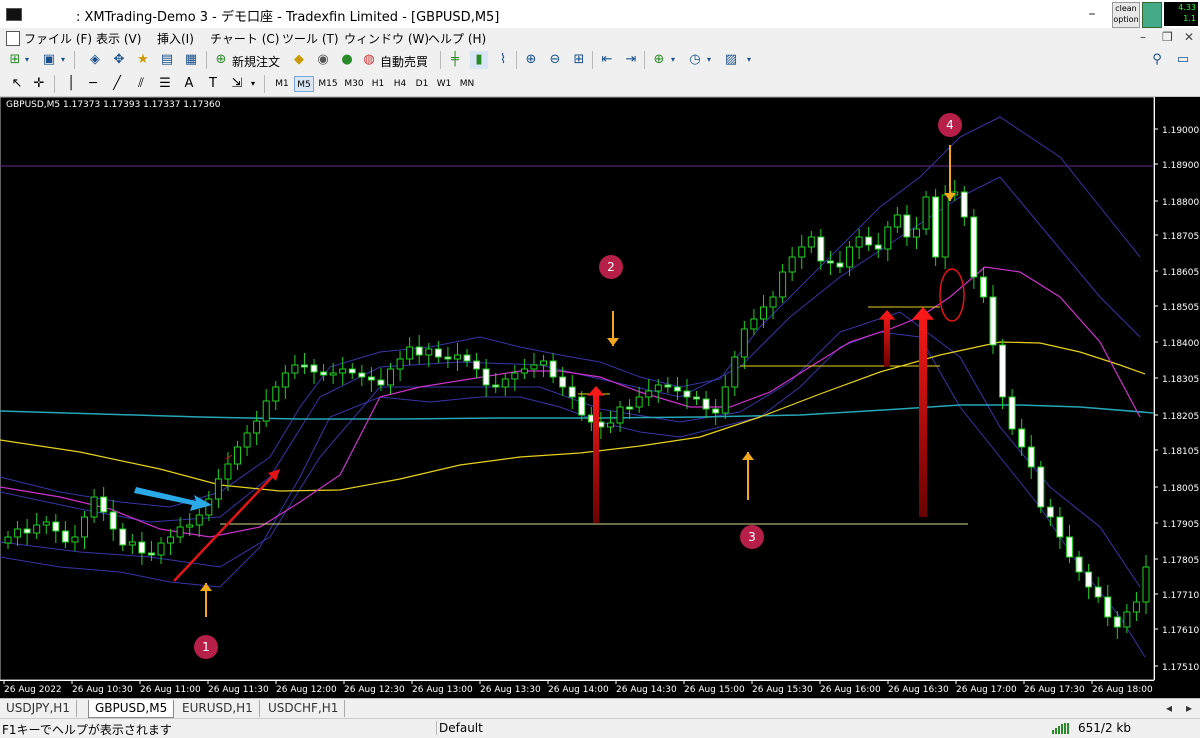  I want to click on menu-file: ファイル (F), so click(58, 38).